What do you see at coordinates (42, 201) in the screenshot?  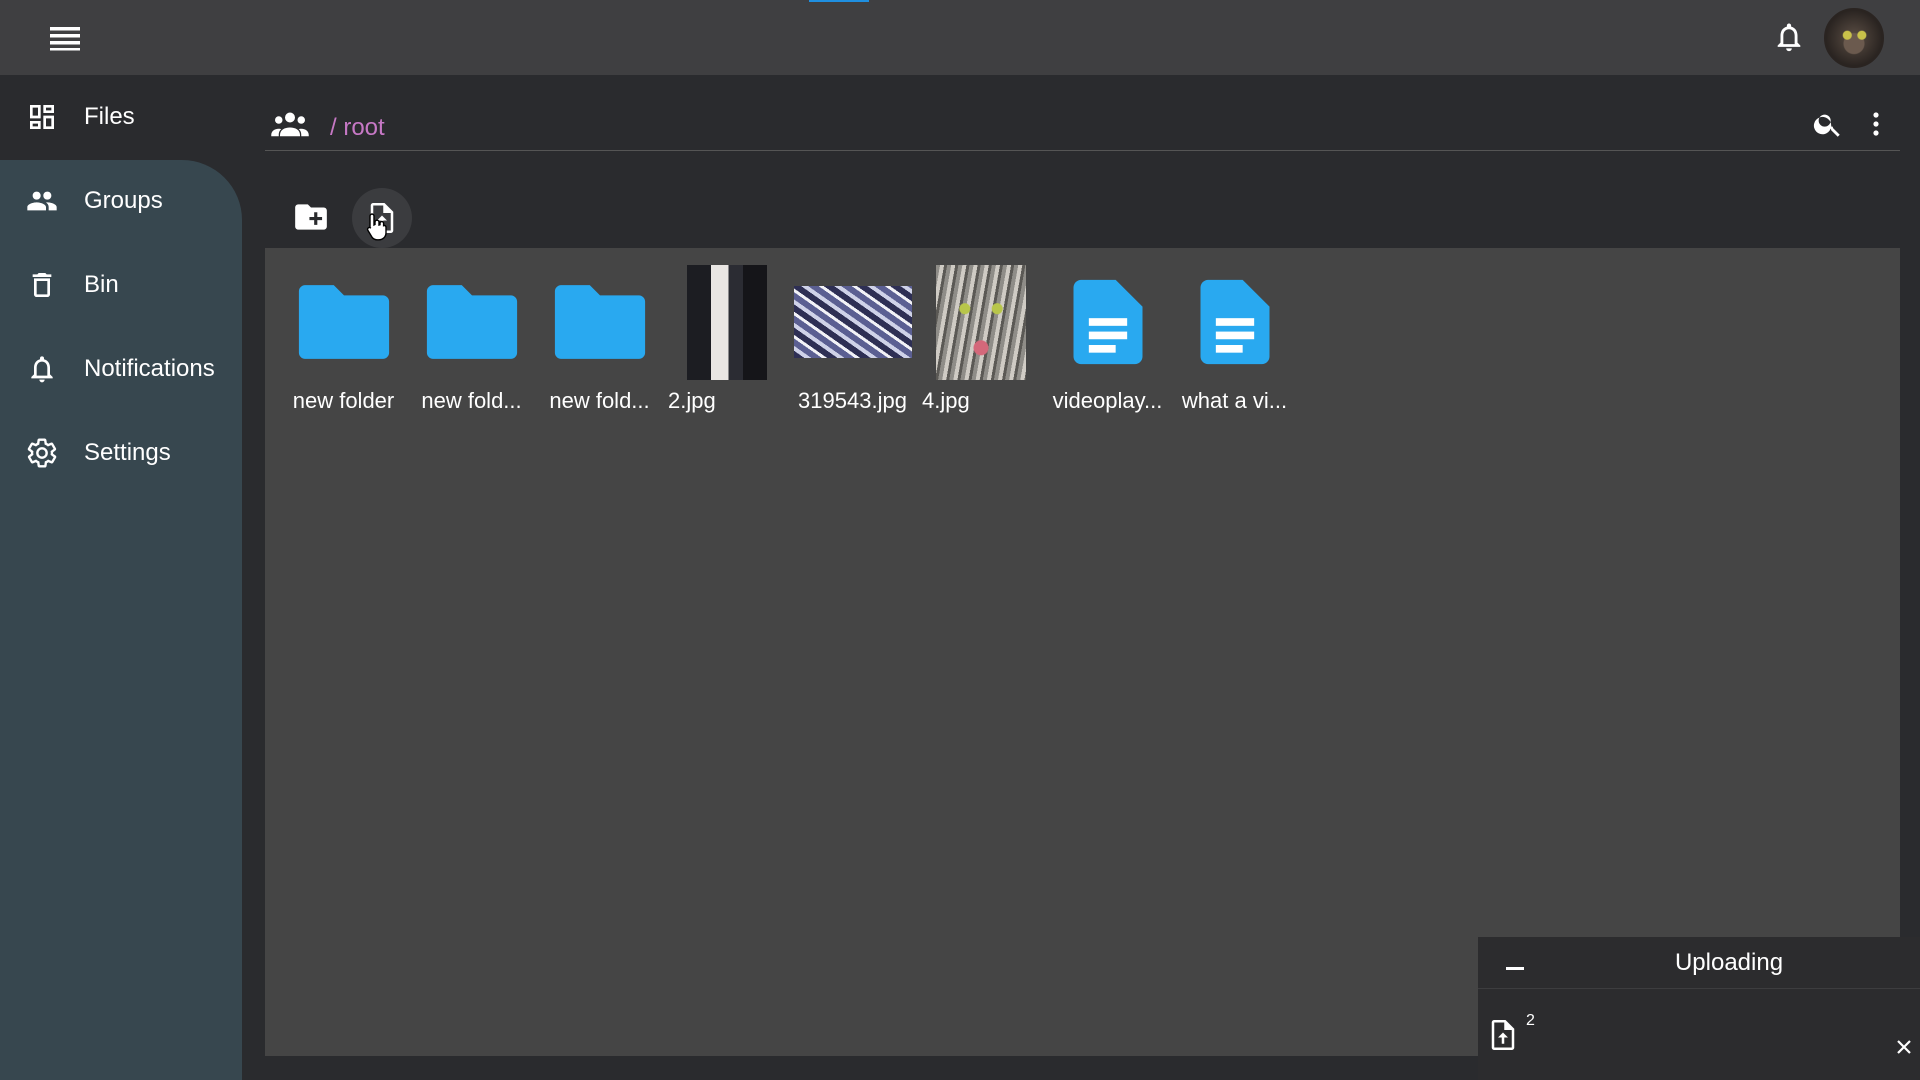 I see `people-icon` at bounding box center [42, 201].